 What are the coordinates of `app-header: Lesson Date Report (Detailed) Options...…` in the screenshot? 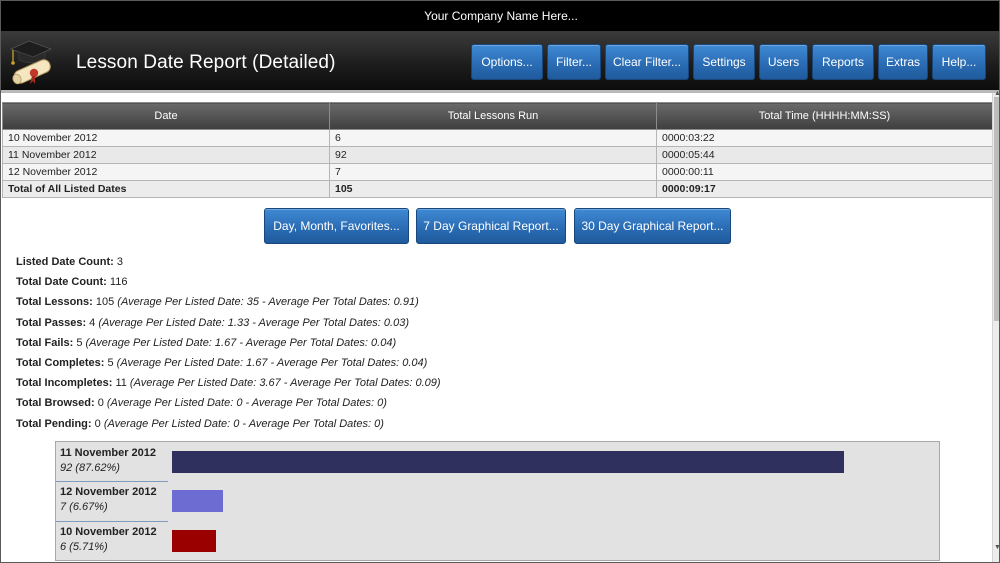 It's located at (500, 62).